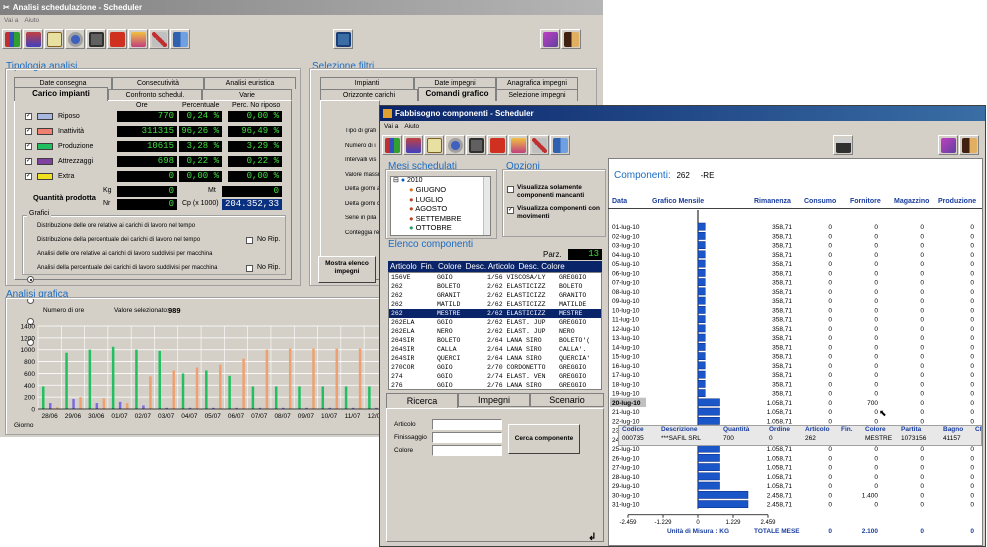 The width and height of the screenshot is (987, 547). What do you see at coordinates (486, 206) in the screenshot?
I see `mesi-scrollbar` at bounding box center [486, 206].